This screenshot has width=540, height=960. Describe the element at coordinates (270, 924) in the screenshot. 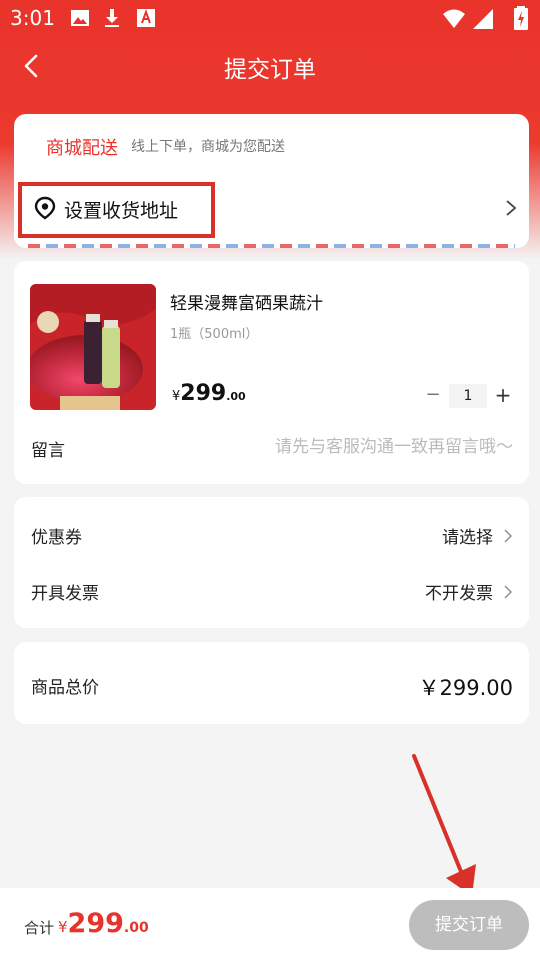

I see `bottom-bar: 合计 ¥299.00 提交订单` at that location.